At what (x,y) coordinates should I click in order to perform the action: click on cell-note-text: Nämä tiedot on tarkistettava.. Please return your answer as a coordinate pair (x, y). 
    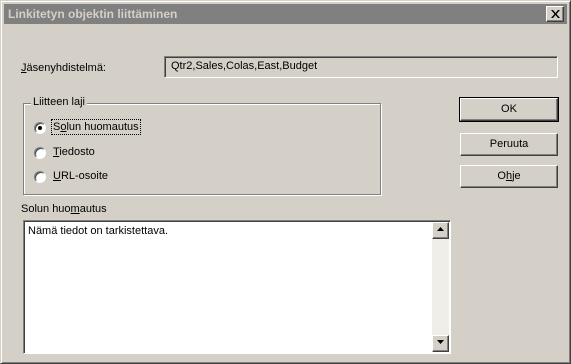
    Looking at the image, I should click on (98, 231).